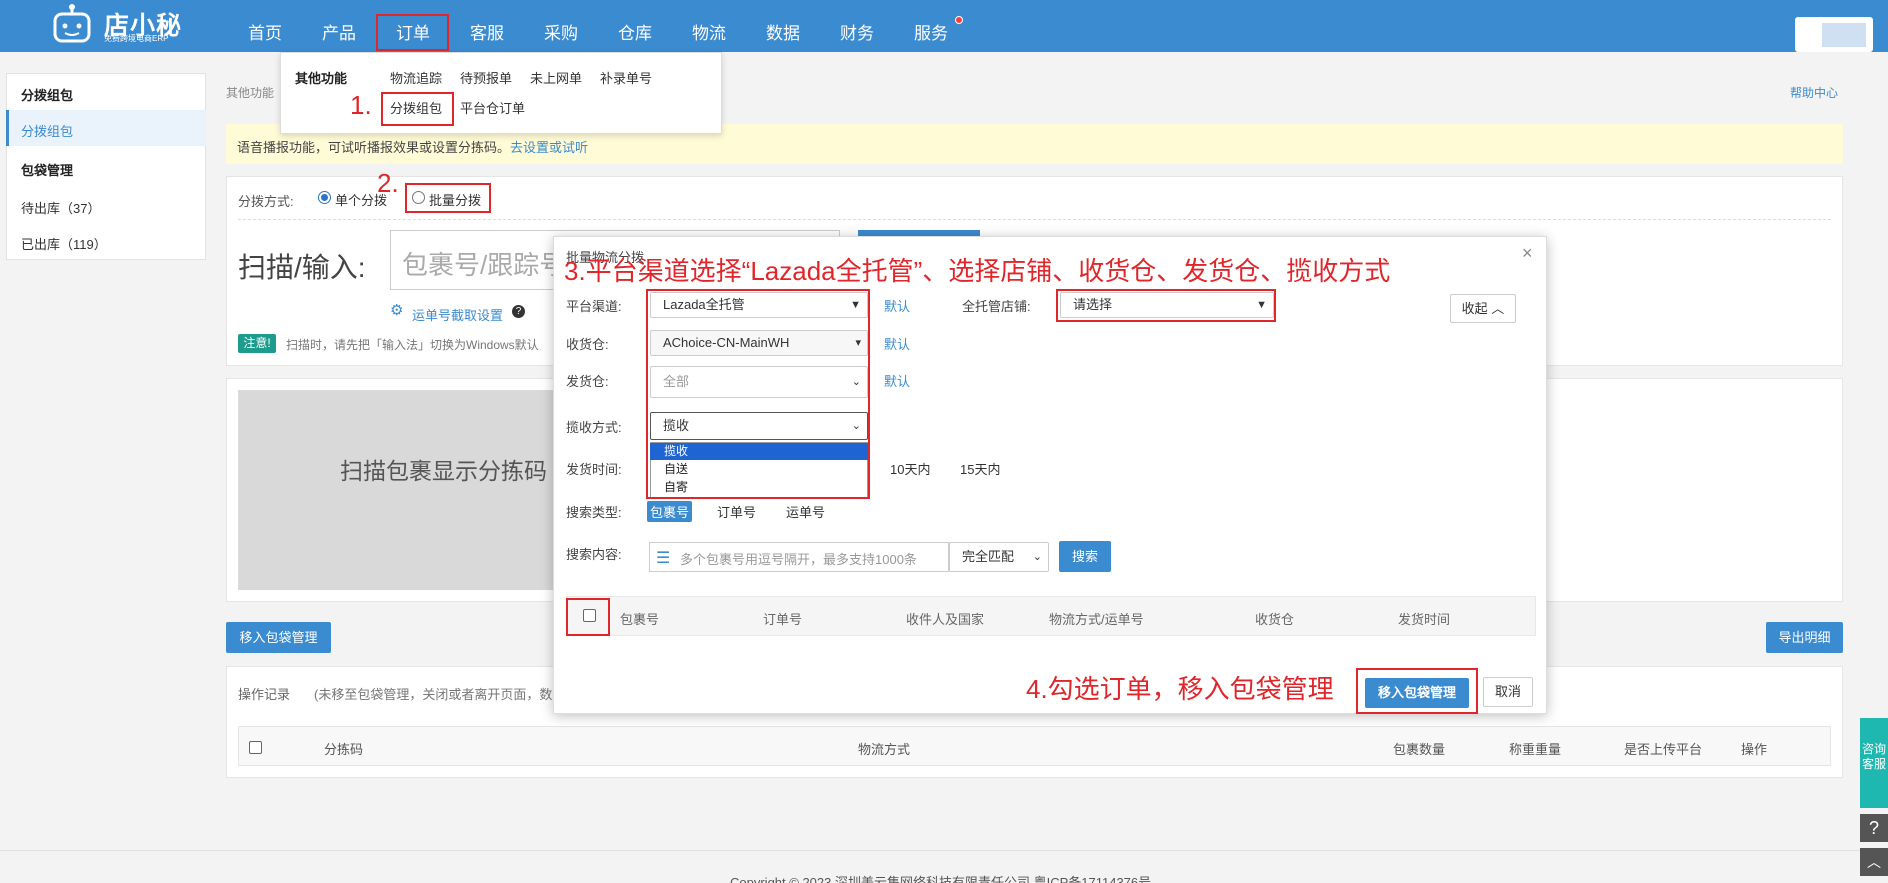 This screenshot has height=883, width=1888. What do you see at coordinates (594, 469) in the screenshot?
I see `time-label: 发货时间:` at bounding box center [594, 469].